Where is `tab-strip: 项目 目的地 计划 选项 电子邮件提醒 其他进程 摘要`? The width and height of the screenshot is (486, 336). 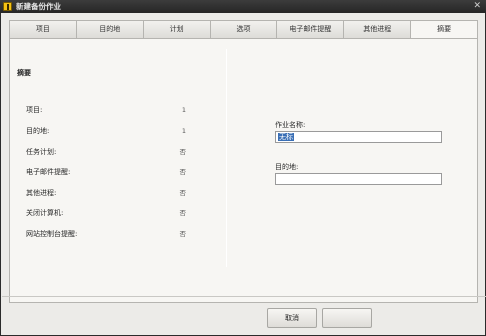 tab-strip: 项目 目的地 计划 选项 电子邮件提醒 其他进程 摘要 is located at coordinates (244, 30).